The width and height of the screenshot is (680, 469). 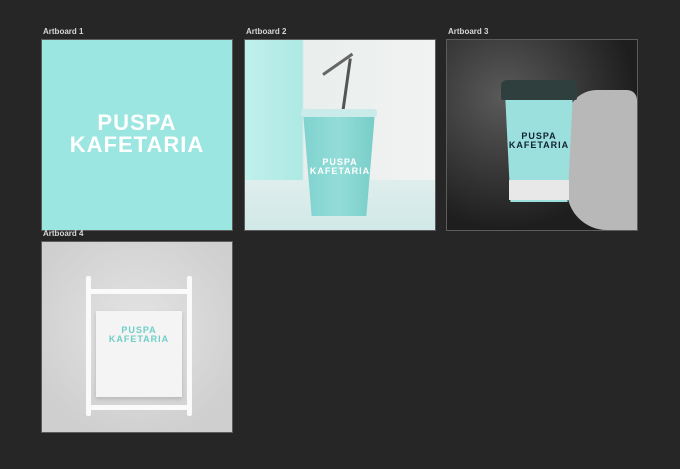 What do you see at coordinates (139, 407) in the screenshot?
I see `sign-bar-bottom` at bounding box center [139, 407].